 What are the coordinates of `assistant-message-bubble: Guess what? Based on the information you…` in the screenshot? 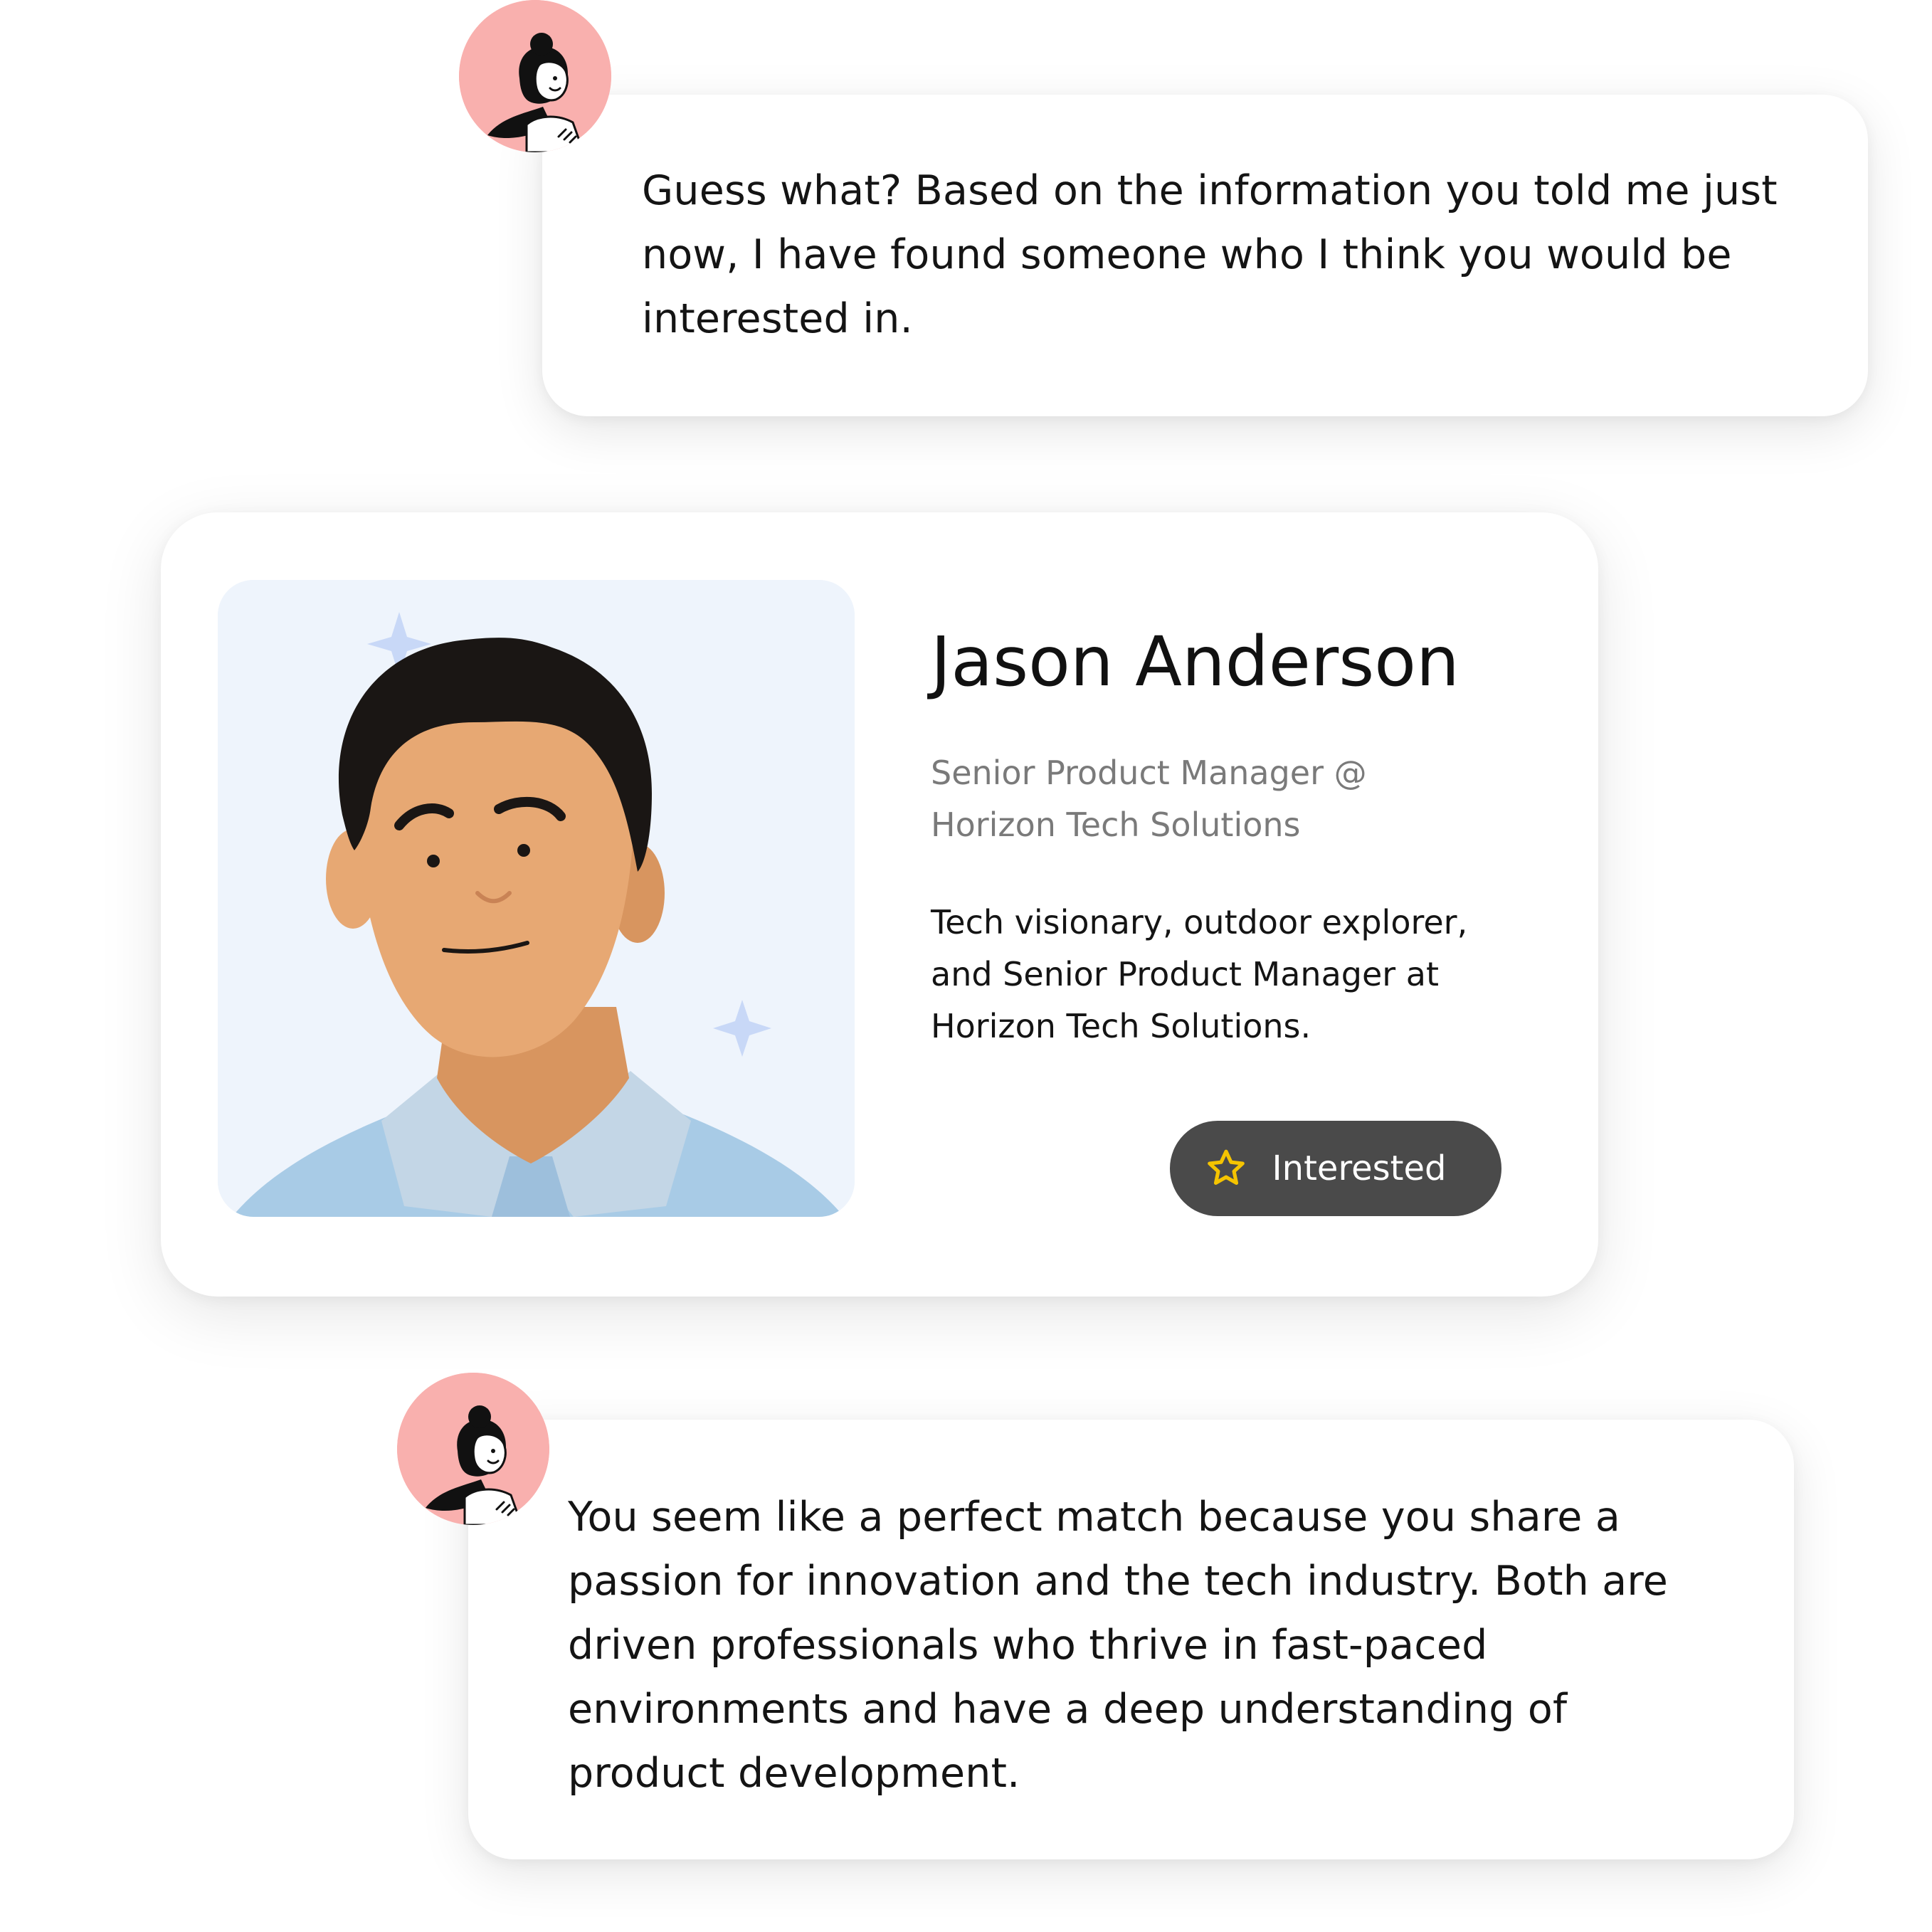 It's located at (1205, 255).